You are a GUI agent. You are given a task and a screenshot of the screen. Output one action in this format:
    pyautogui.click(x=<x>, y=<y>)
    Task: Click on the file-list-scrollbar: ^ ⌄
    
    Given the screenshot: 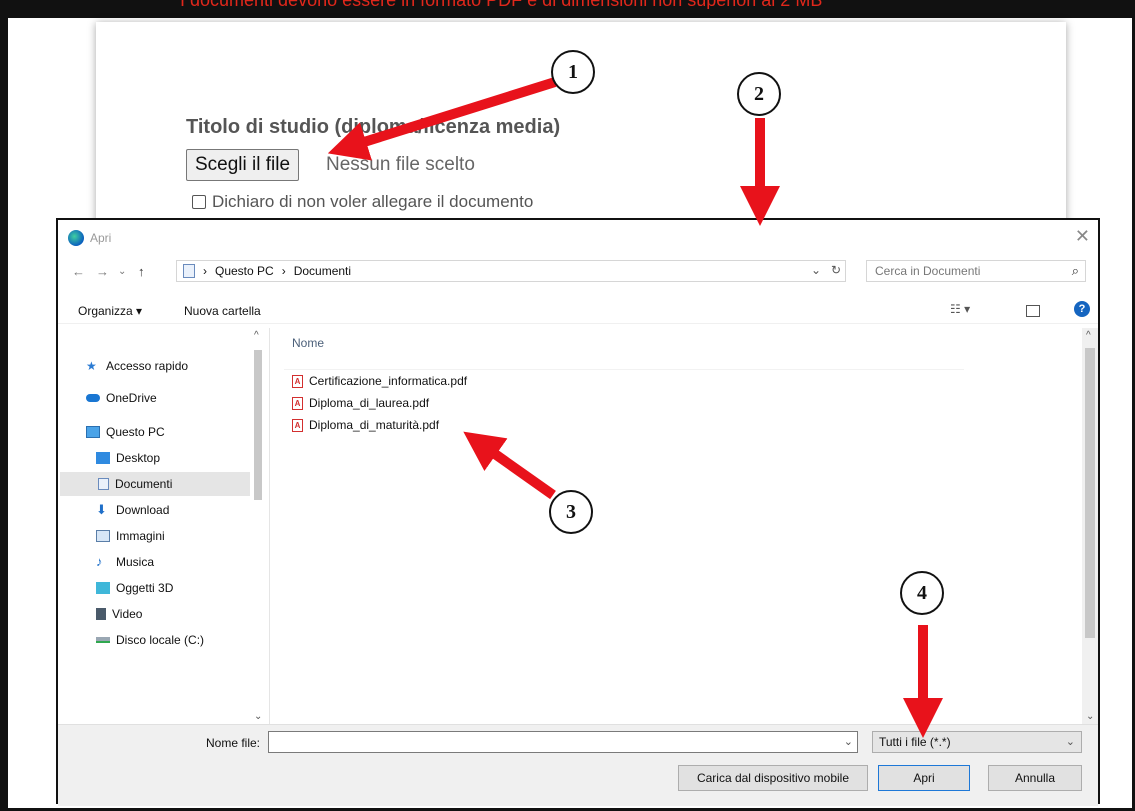 What is the action you would take?
    pyautogui.click(x=1090, y=526)
    